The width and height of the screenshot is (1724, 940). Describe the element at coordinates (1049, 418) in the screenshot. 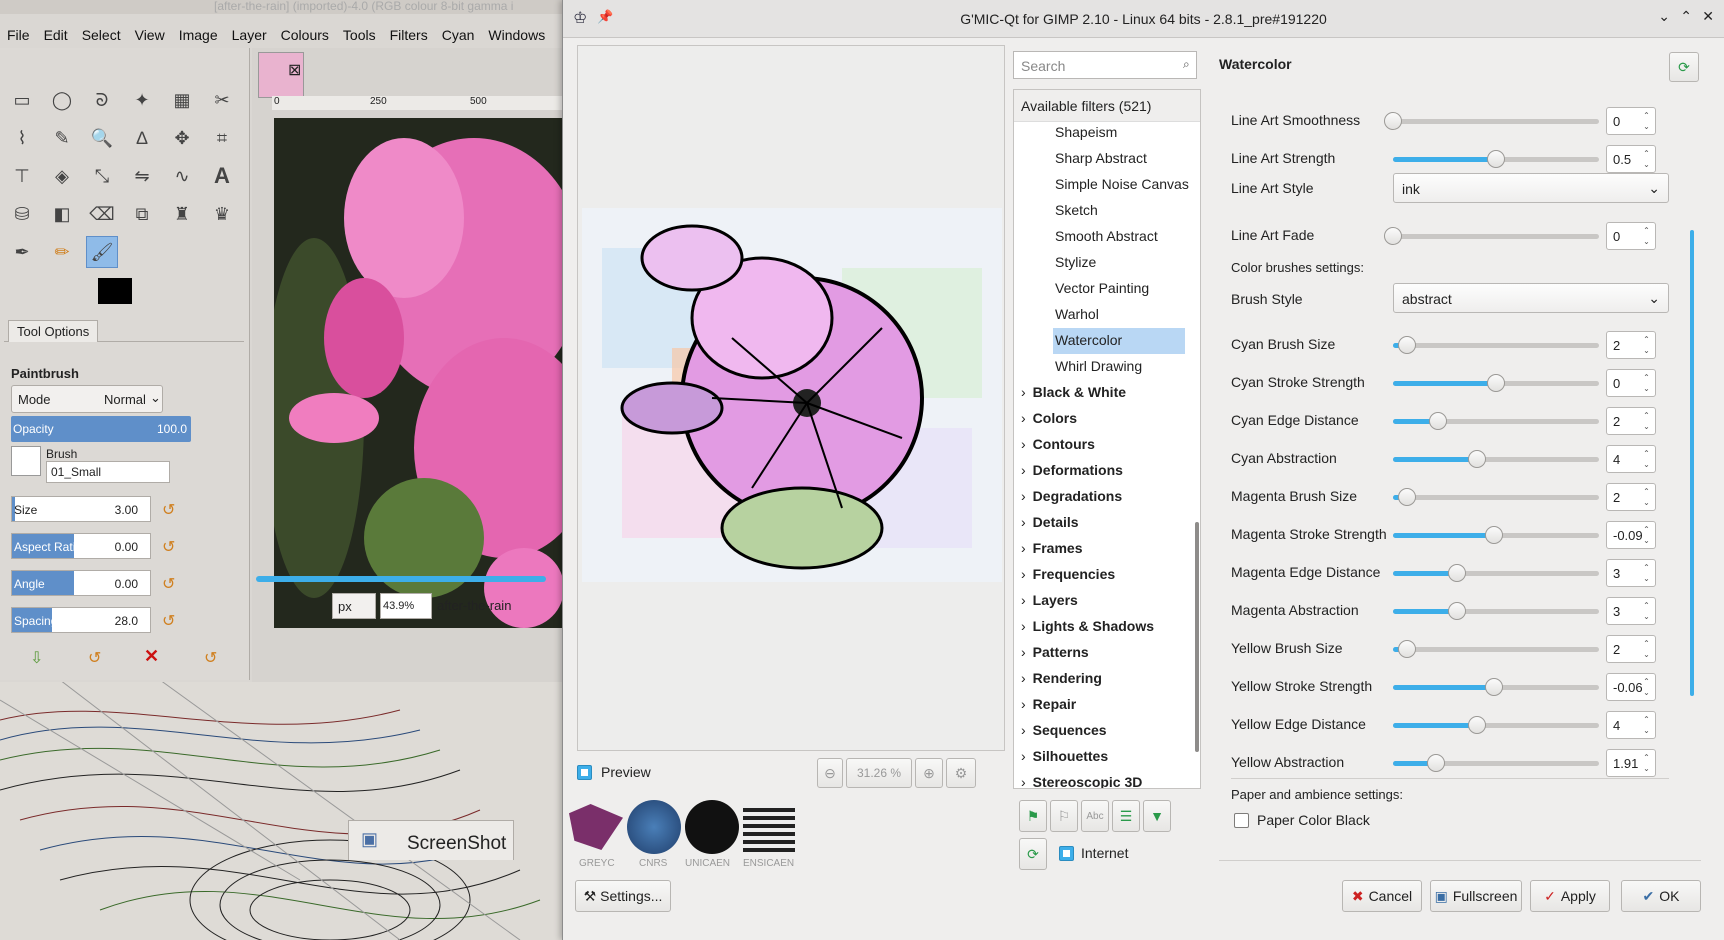

I see `category-item: › Colors` at that location.